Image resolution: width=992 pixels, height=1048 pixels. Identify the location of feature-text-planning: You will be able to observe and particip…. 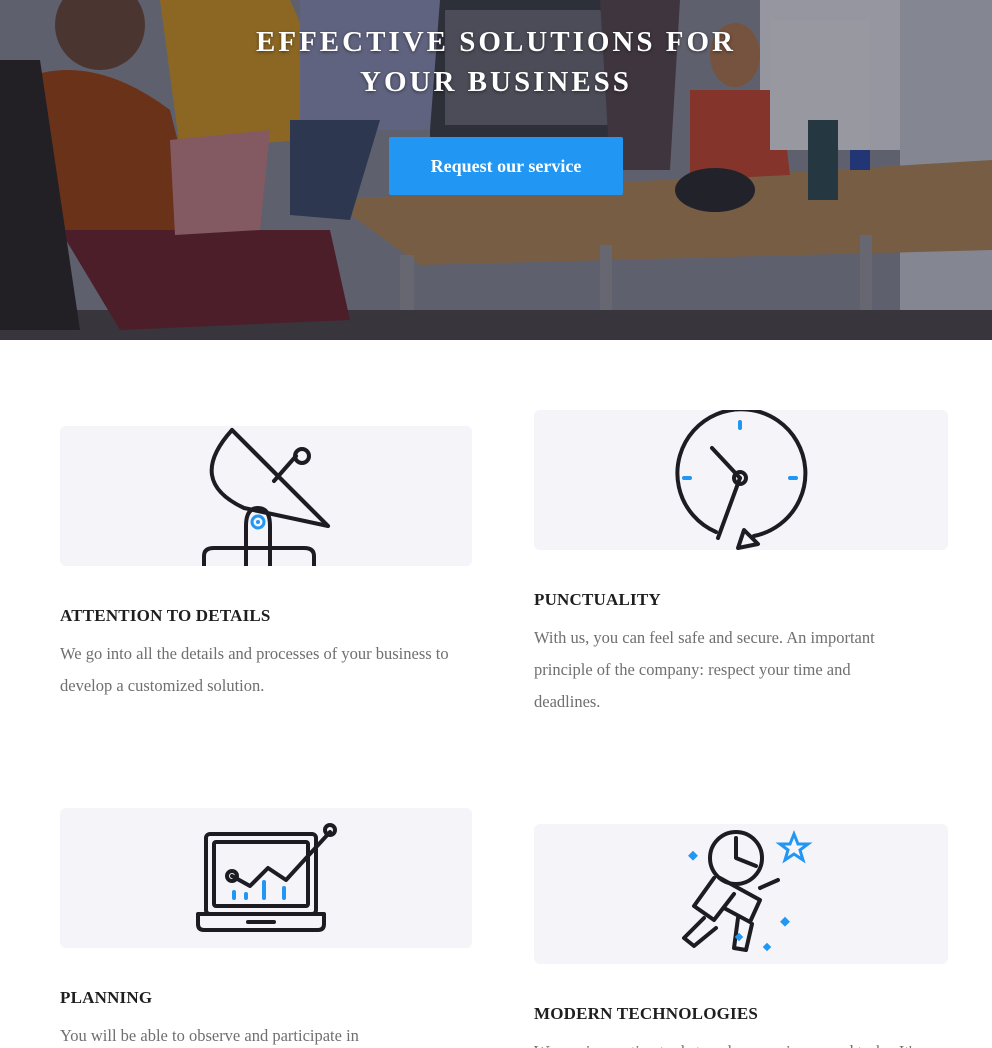
(209, 1035).